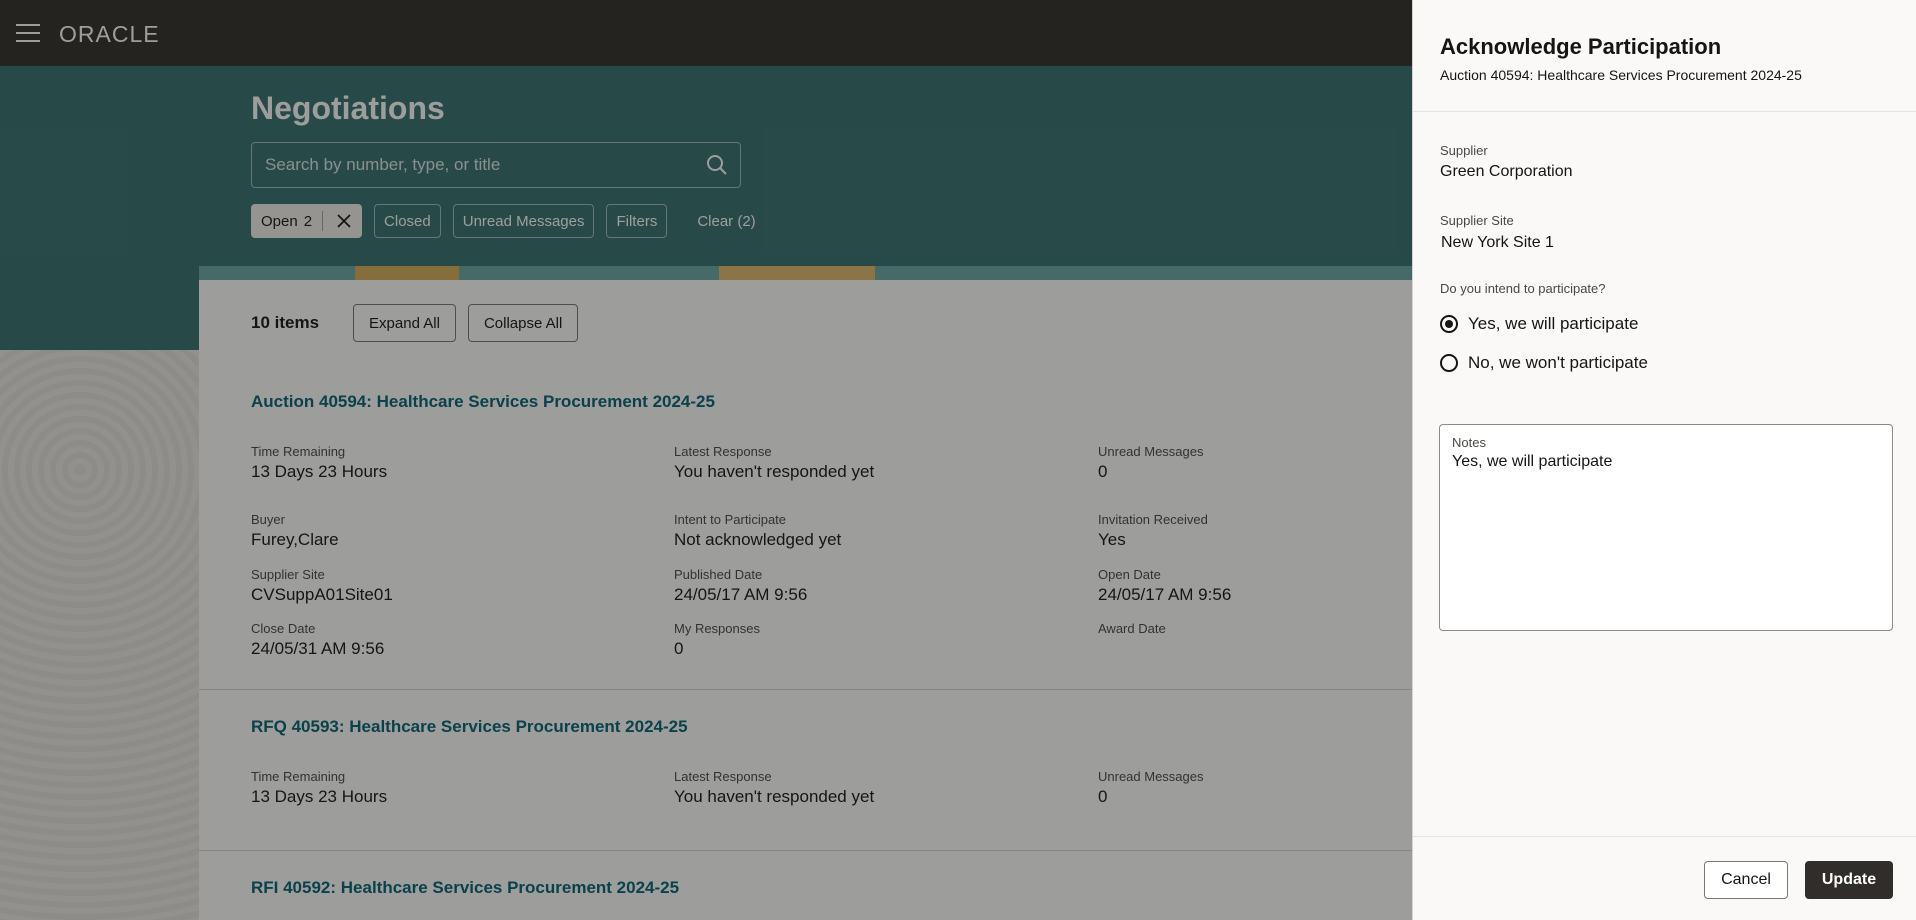 The height and width of the screenshot is (920, 1916). Describe the element at coordinates (1746, 880) in the screenshot. I see `cancel-button: Cancel` at that location.